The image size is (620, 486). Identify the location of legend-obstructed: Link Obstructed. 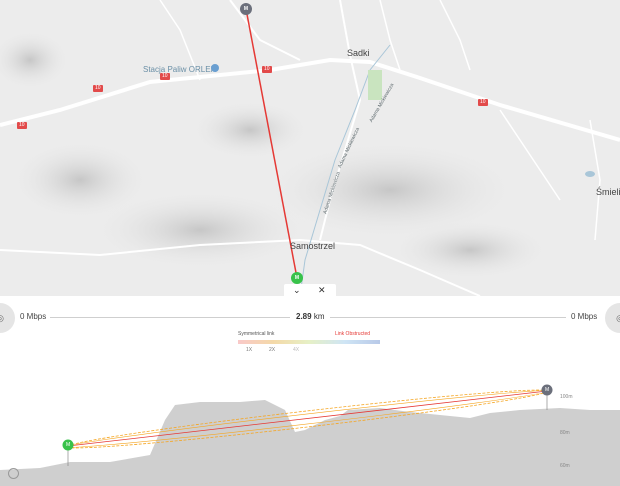
(353, 334).